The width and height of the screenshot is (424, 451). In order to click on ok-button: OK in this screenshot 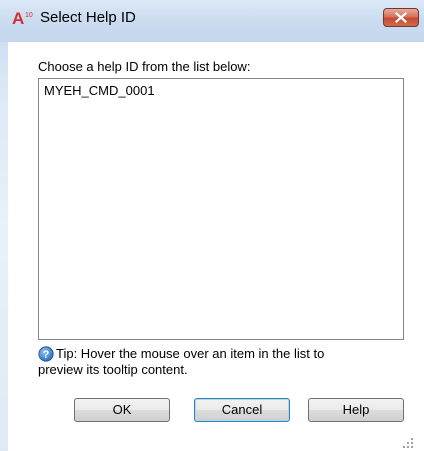, I will do `click(122, 410)`.